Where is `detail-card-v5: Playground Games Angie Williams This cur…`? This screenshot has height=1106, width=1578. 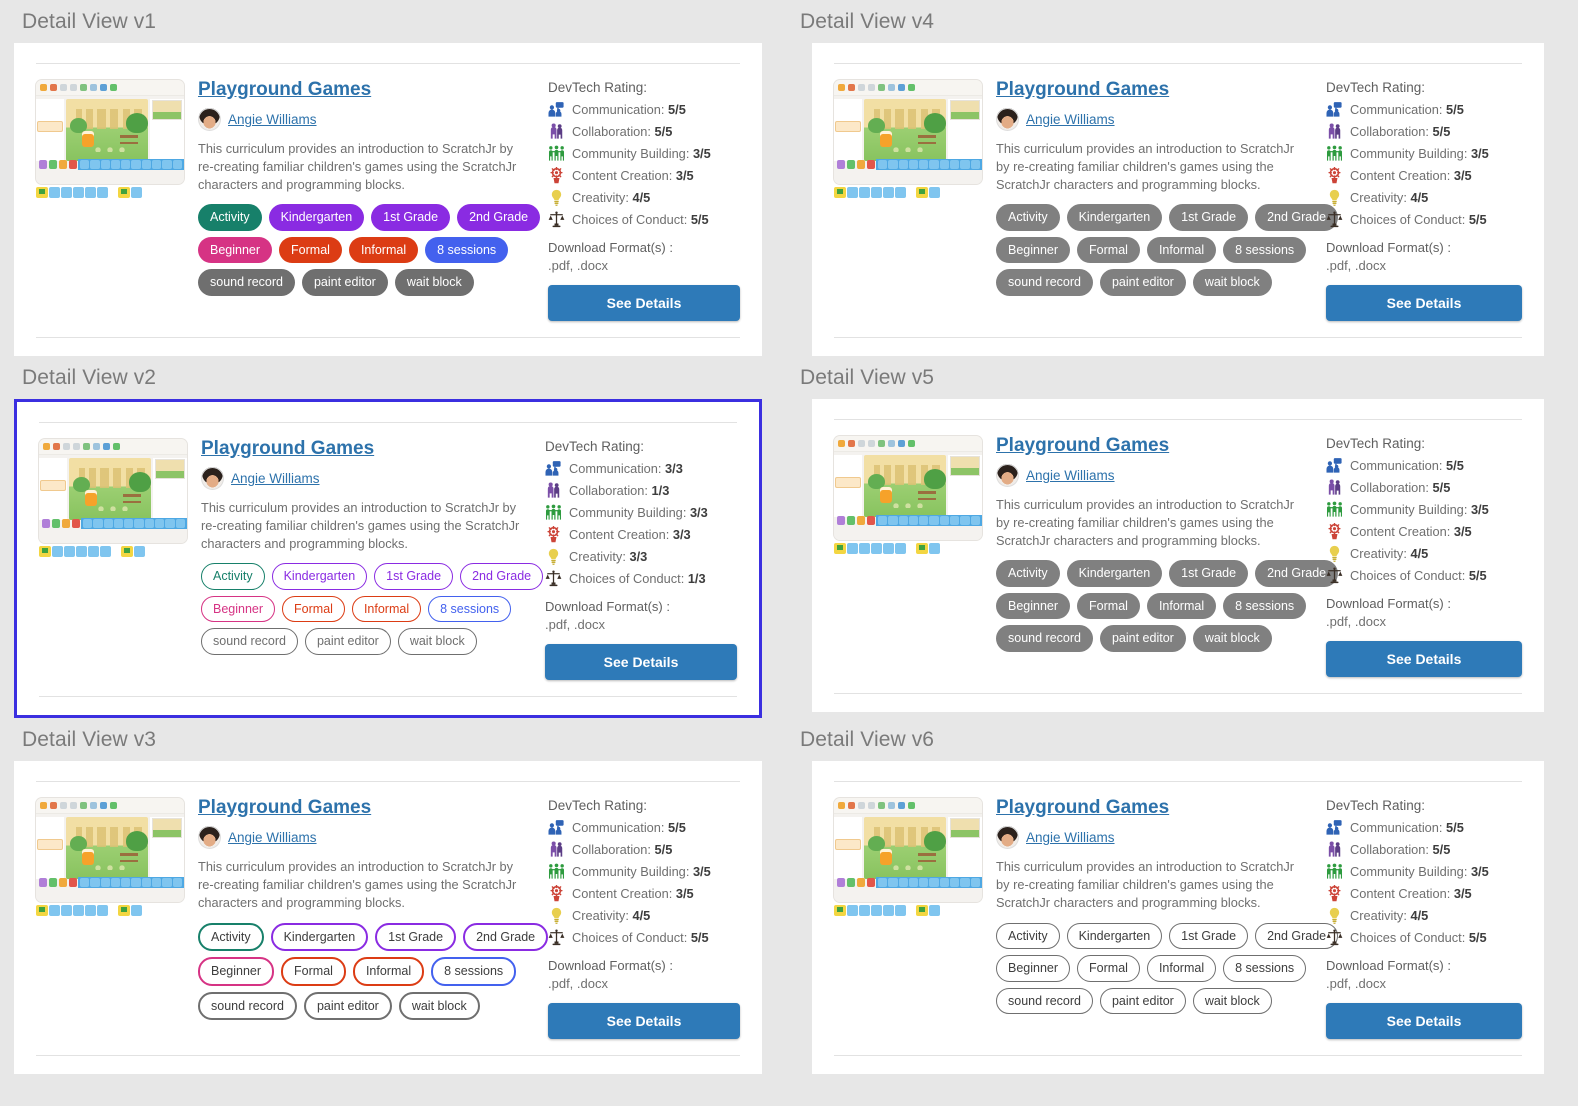 detail-card-v5: Playground Games Angie Williams This cur… is located at coordinates (1178, 556).